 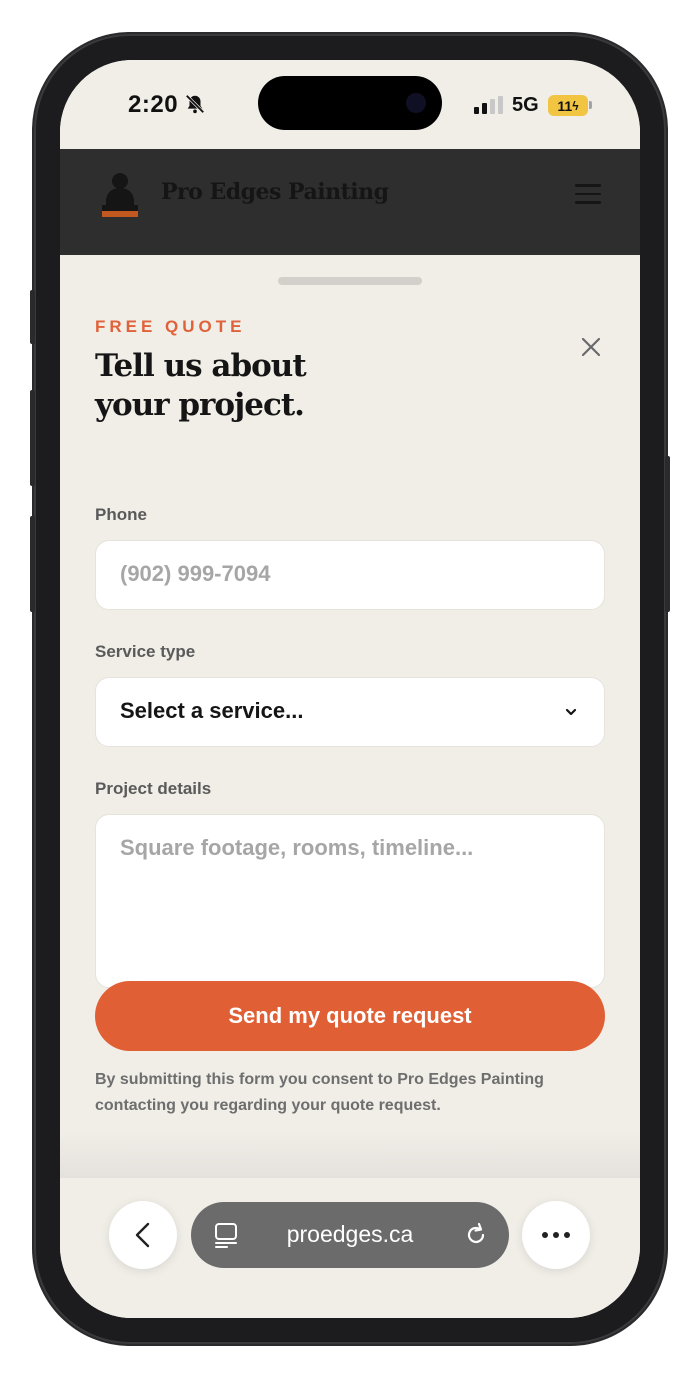 I want to click on browser-toolbar: proedges.ca, so click(x=350, y=1248).